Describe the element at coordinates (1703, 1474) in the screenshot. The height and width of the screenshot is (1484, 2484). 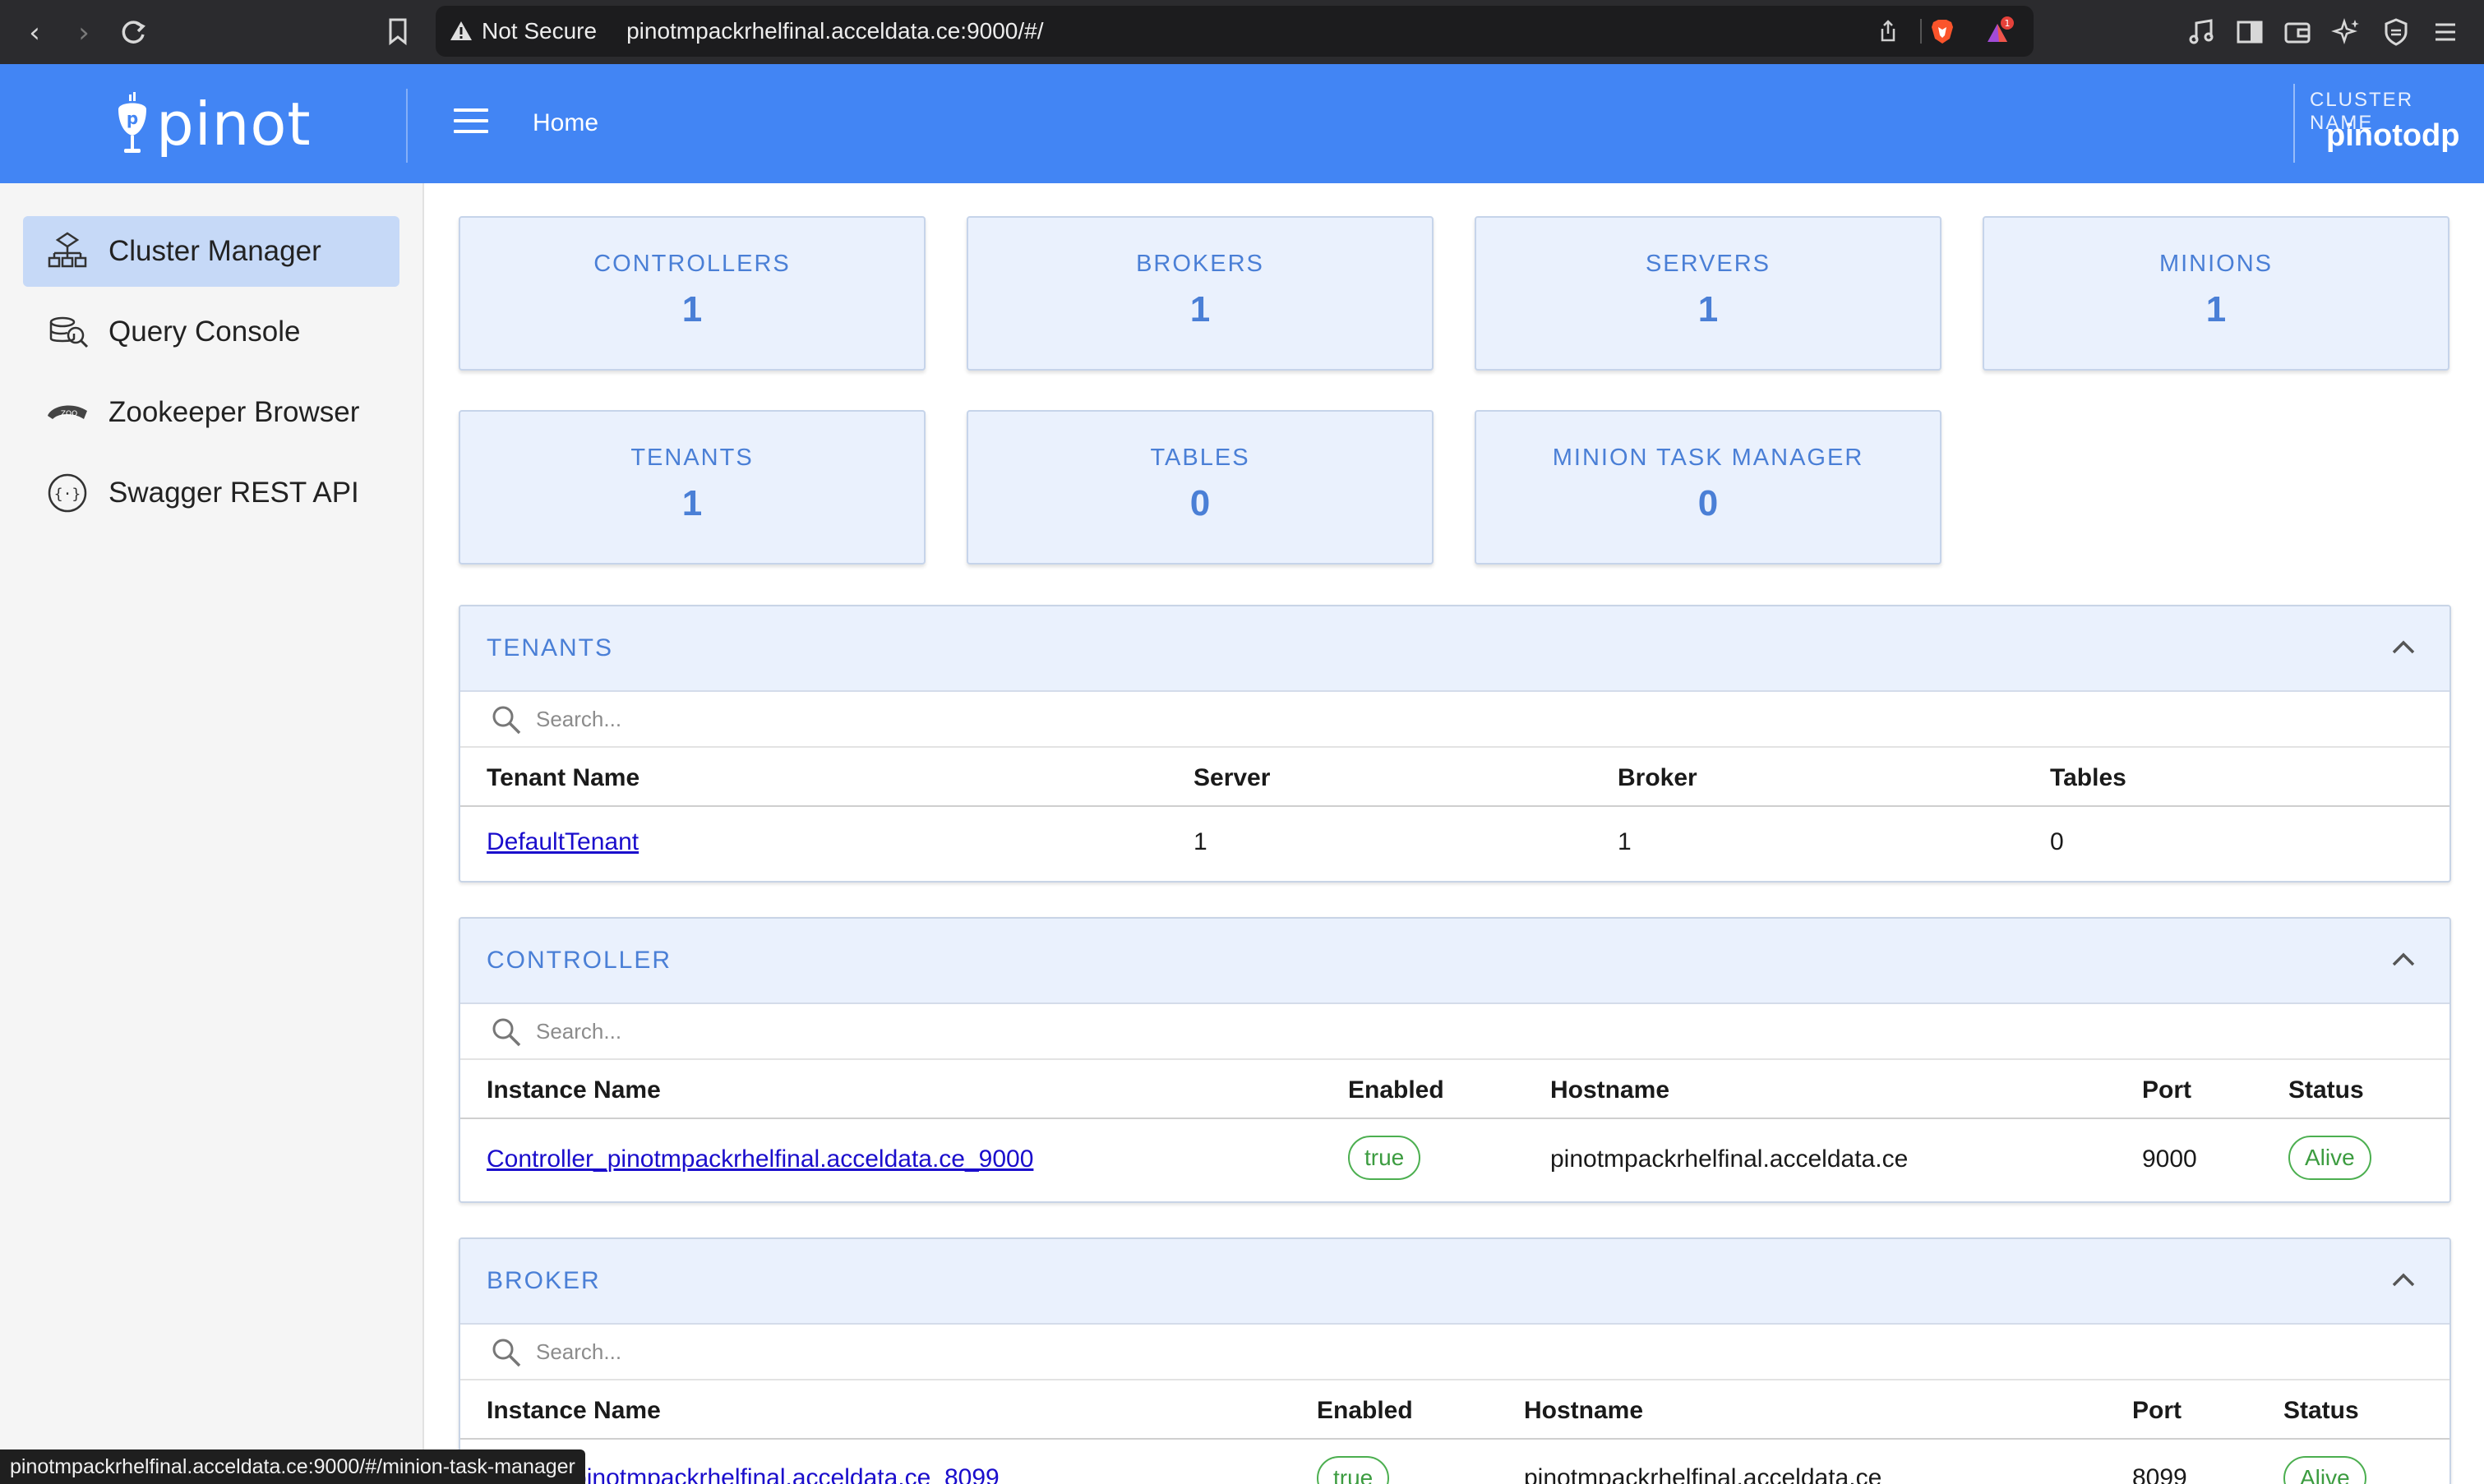
I see `broker-hostname: pinotmpackrhelfinal.acceldata.ce` at that location.